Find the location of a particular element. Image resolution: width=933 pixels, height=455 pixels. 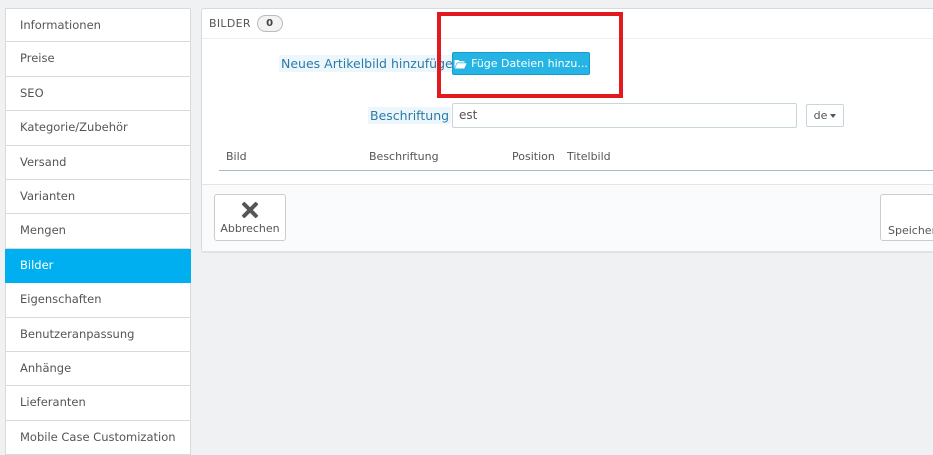

language-dropdown: de is located at coordinates (825, 115).